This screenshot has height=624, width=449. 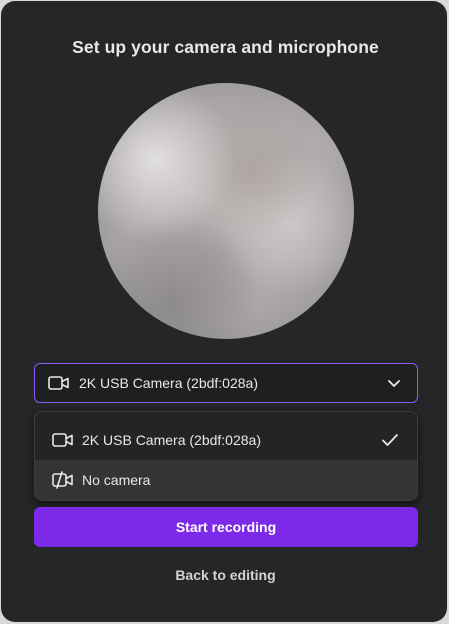 I want to click on checkmark-icon, so click(x=390, y=440).